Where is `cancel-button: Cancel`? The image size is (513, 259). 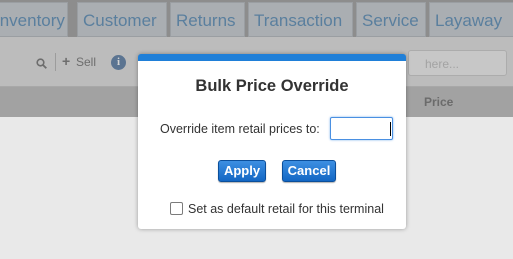 cancel-button: Cancel is located at coordinates (309, 171).